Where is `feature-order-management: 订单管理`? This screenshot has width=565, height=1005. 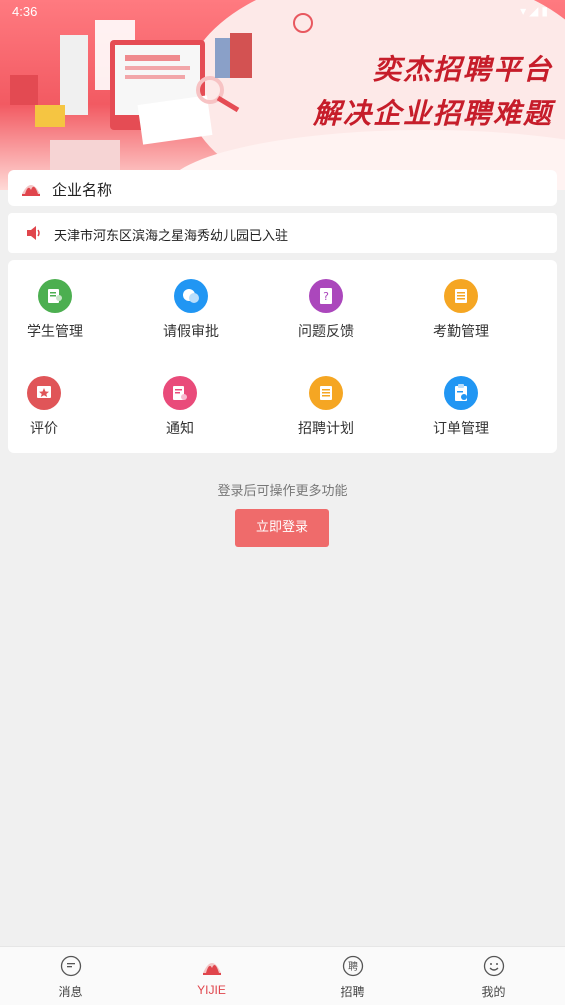 feature-order-management: 订单管理 is located at coordinates (461, 407).